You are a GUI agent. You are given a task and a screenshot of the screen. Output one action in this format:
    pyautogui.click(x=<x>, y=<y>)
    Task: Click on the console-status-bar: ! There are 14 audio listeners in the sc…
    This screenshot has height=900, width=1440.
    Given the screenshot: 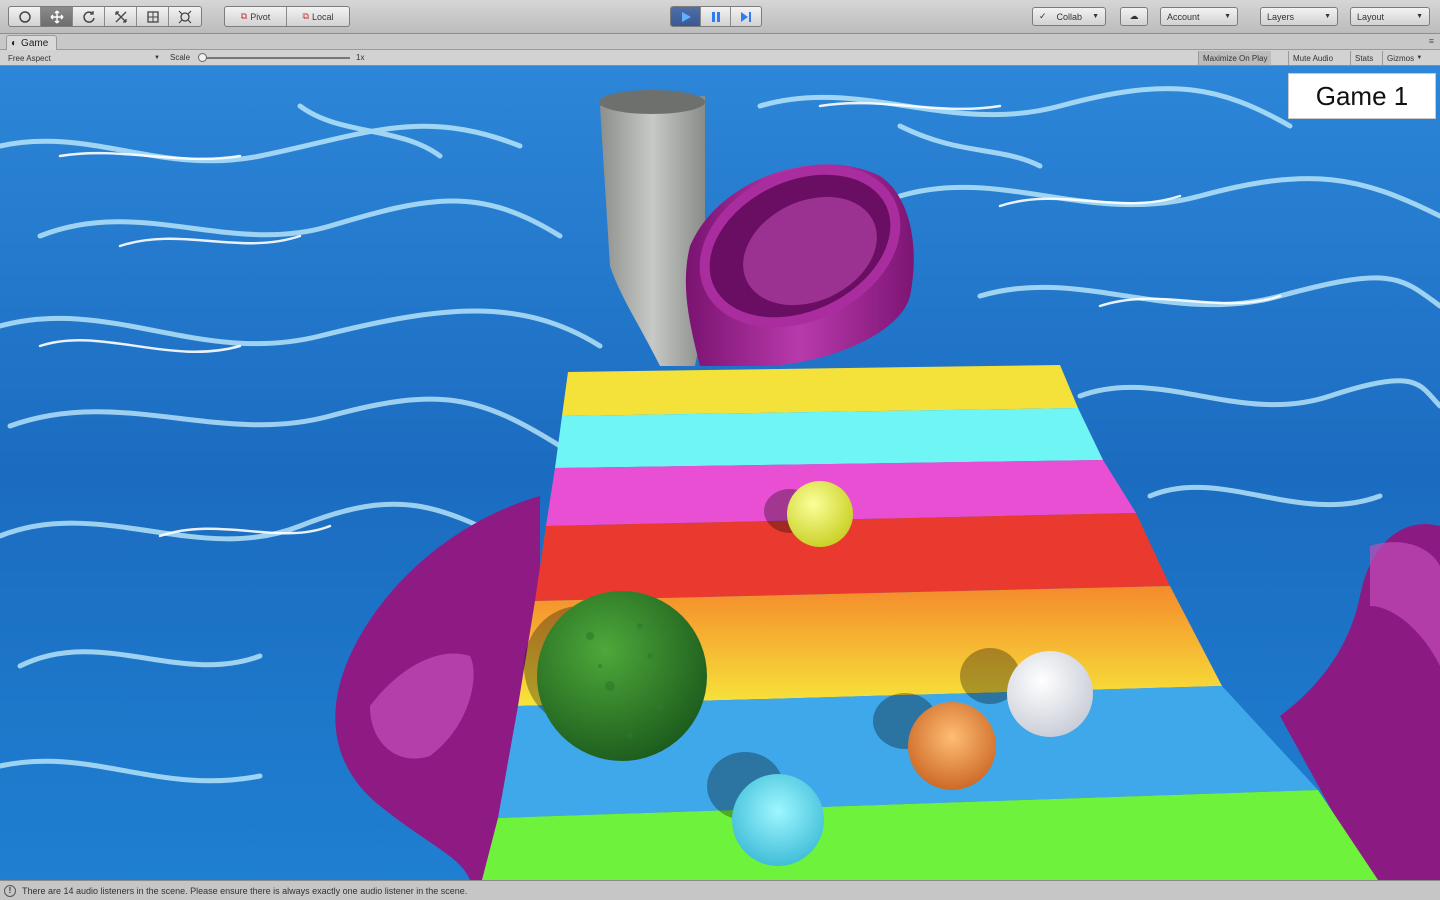 What is the action you would take?
    pyautogui.click(x=720, y=890)
    